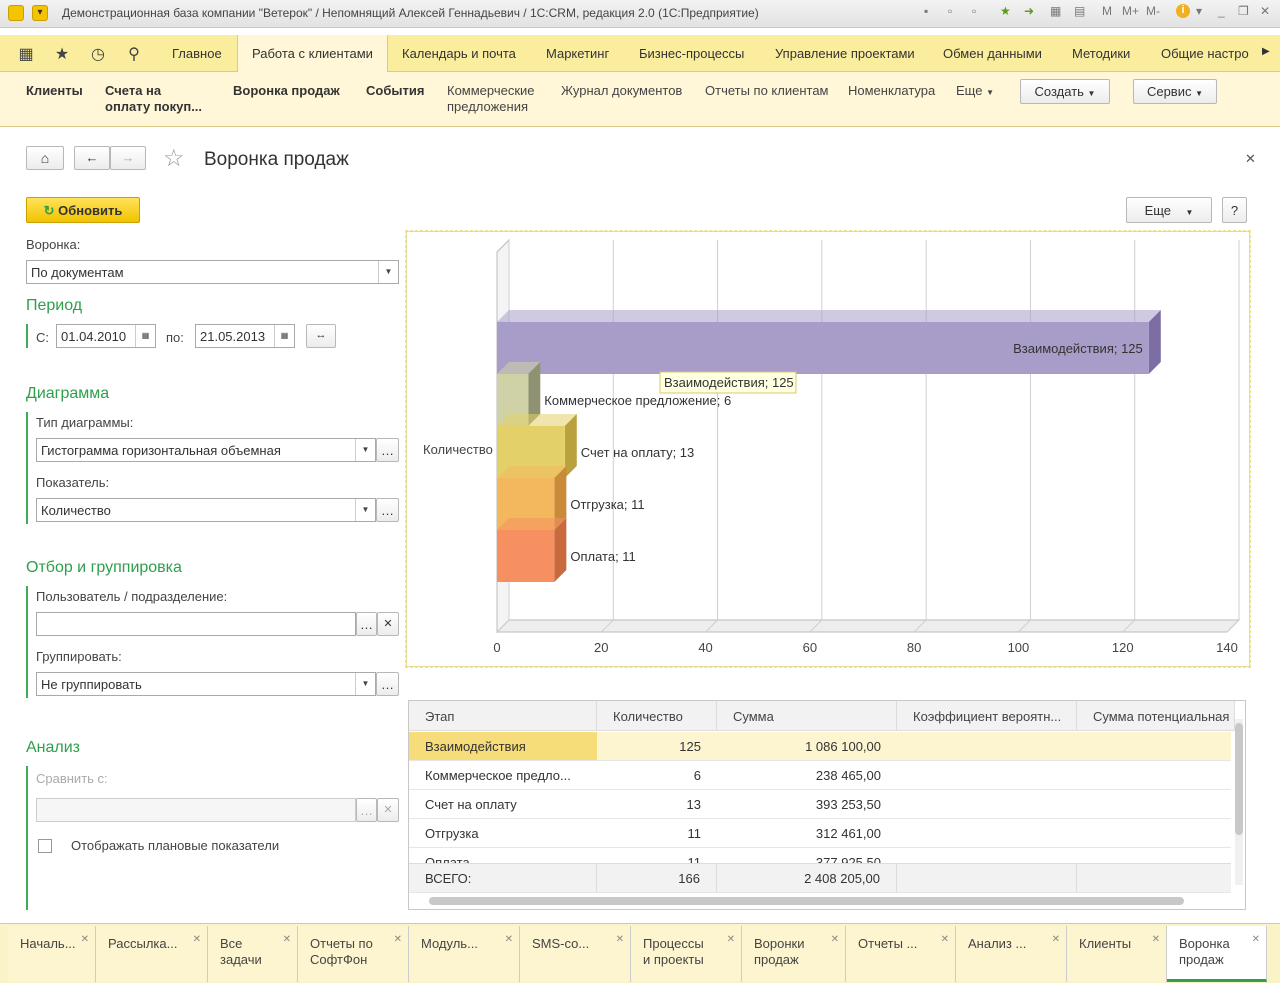 The width and height of the screenshot is (1280, 983). I want to click on print-icon: ▫, so click(950, 11).